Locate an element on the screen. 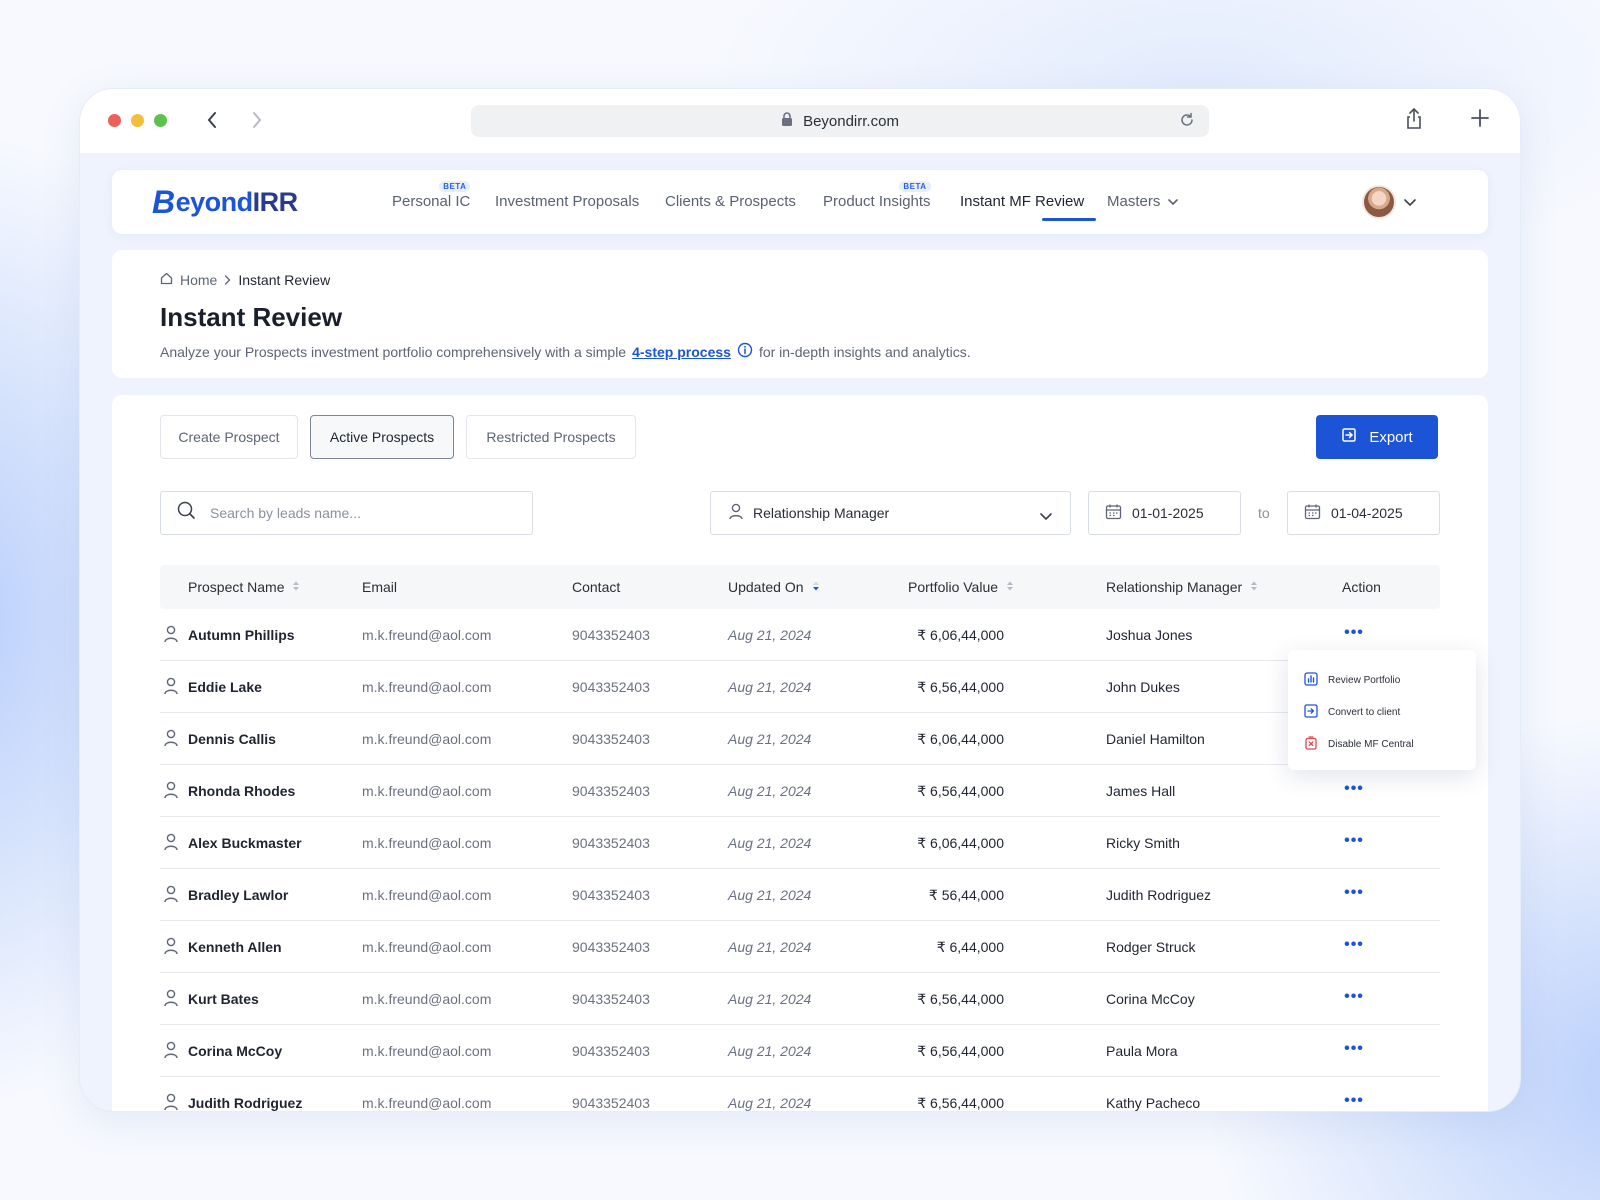 The image size is (1600, 1200). column-label: Prospect Name is located at coordinates (236, 587).